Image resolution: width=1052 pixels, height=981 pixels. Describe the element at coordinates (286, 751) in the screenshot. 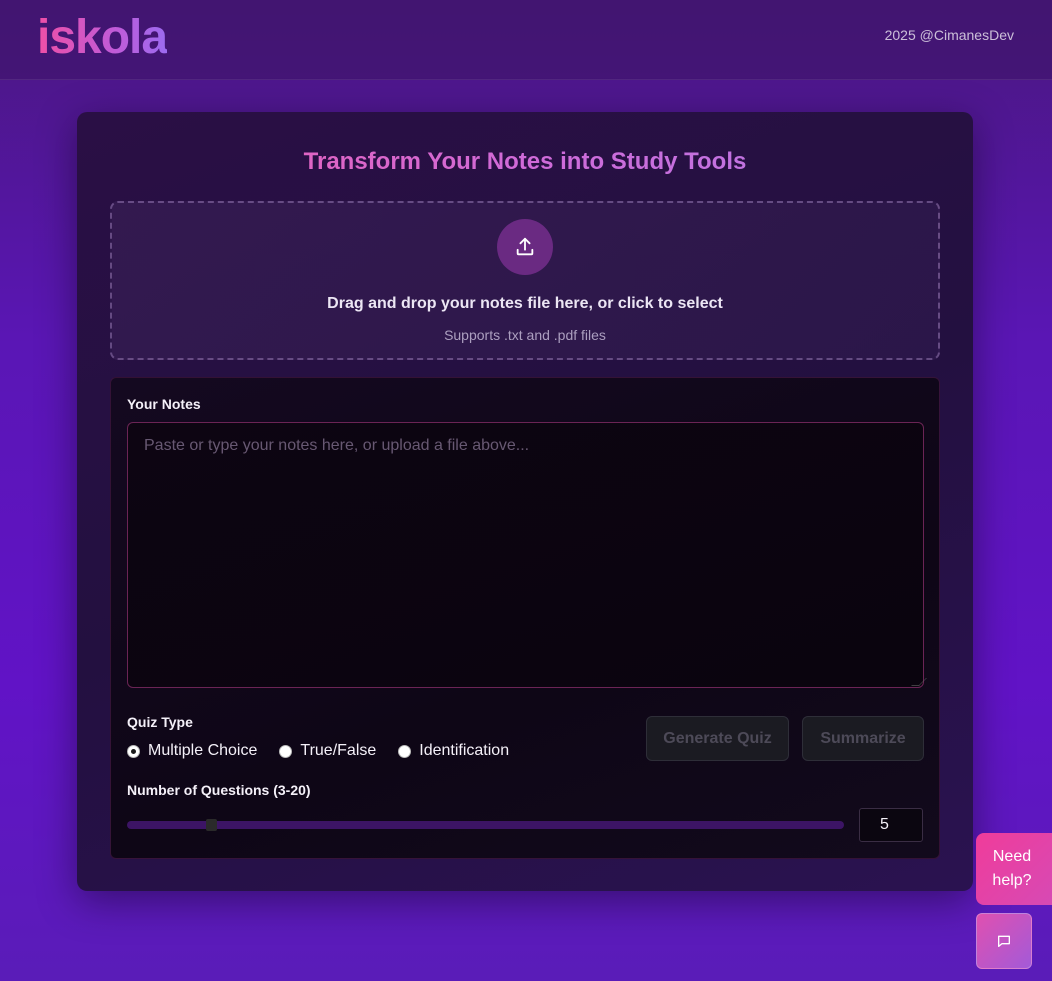

I see `radio-button-true-false` at that location.